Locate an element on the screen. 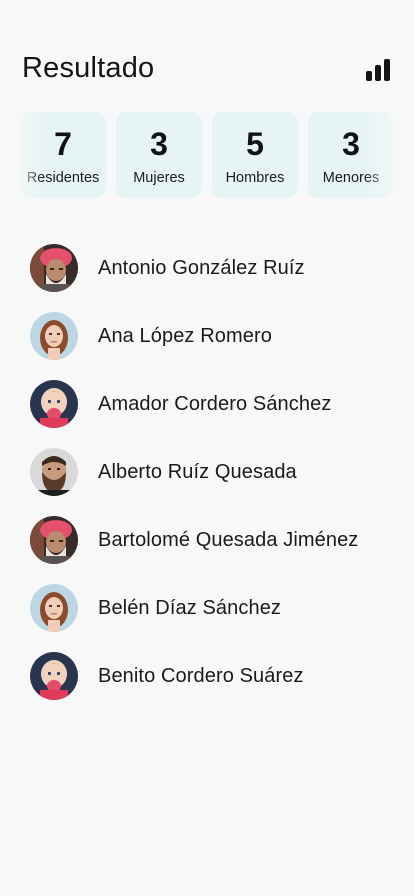 The height and width of the screenshot is (896, 414). resident-row: Belén Díaz Sánchez is located at coordinates (211, 608).